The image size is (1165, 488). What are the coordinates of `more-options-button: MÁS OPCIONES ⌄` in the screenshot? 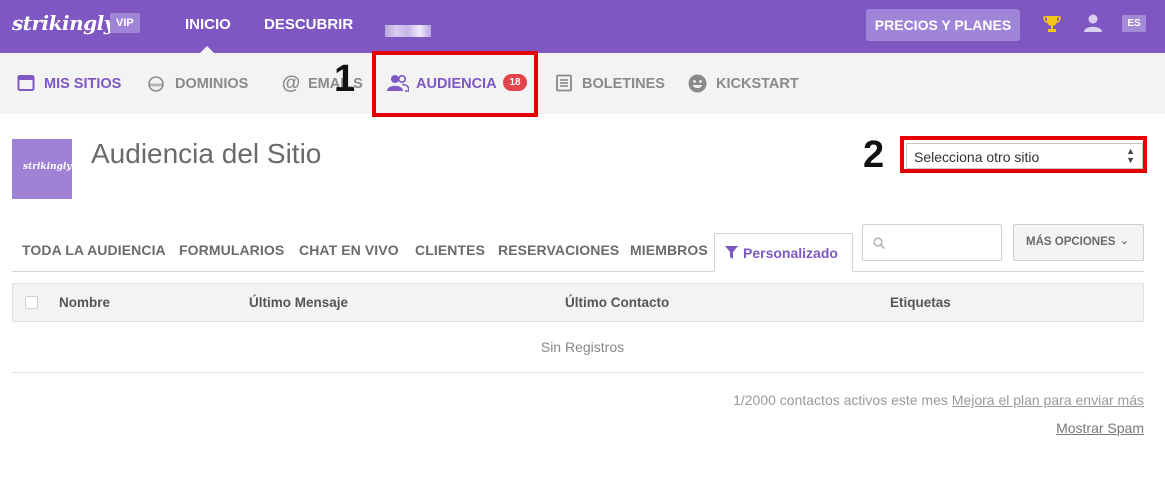 It's located at (1078, 242).